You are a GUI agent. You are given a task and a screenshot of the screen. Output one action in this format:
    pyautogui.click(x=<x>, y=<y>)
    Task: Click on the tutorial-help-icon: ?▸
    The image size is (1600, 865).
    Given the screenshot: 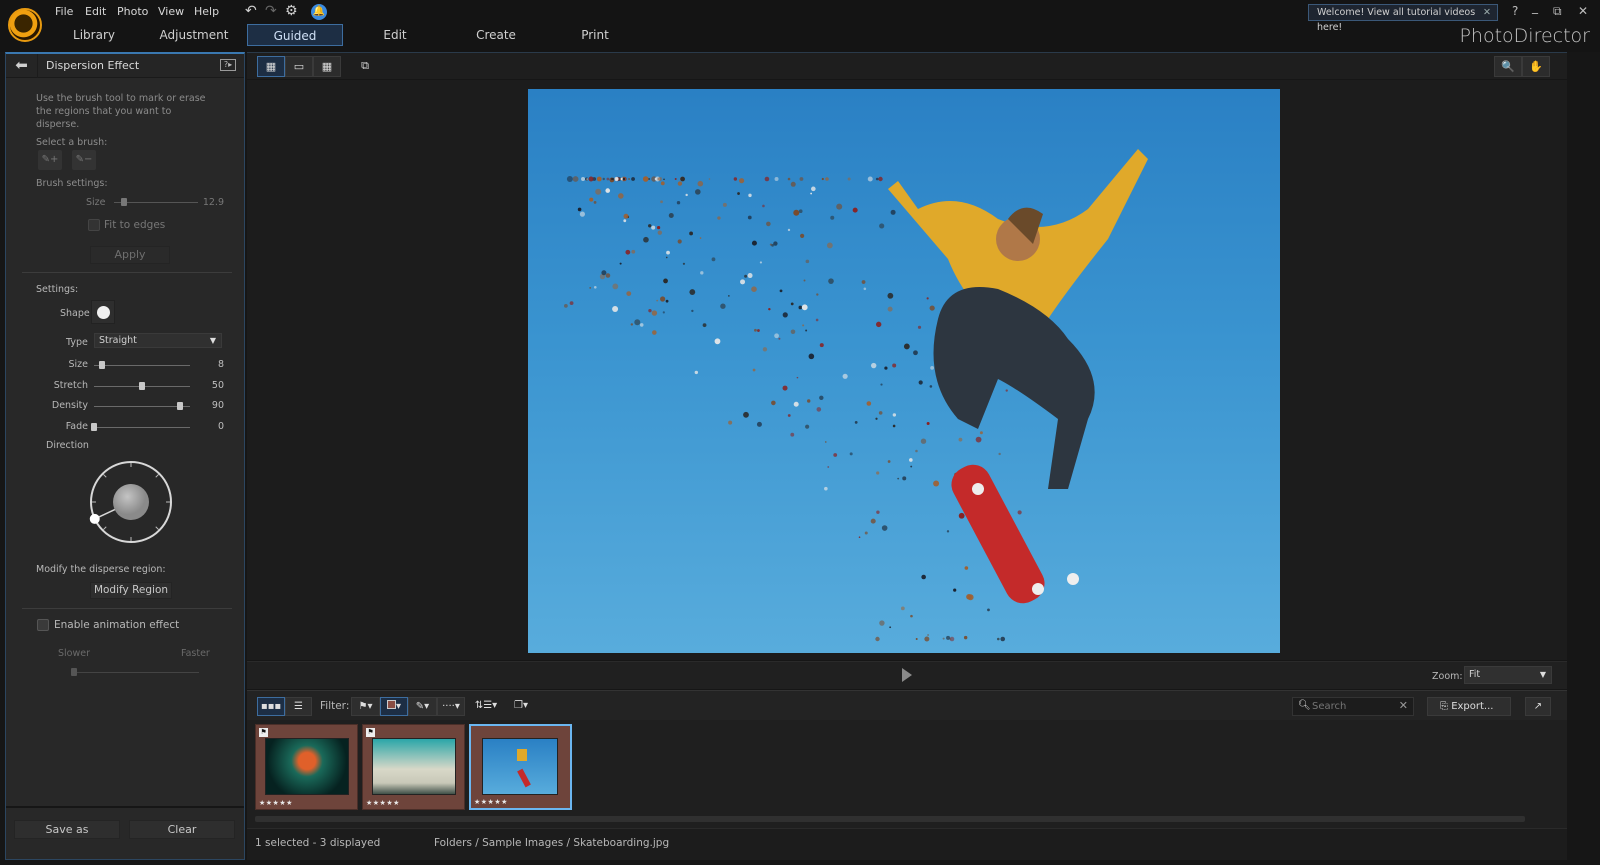 What is the action you would take?
    pyautogui.click(x=228, y=65)
    